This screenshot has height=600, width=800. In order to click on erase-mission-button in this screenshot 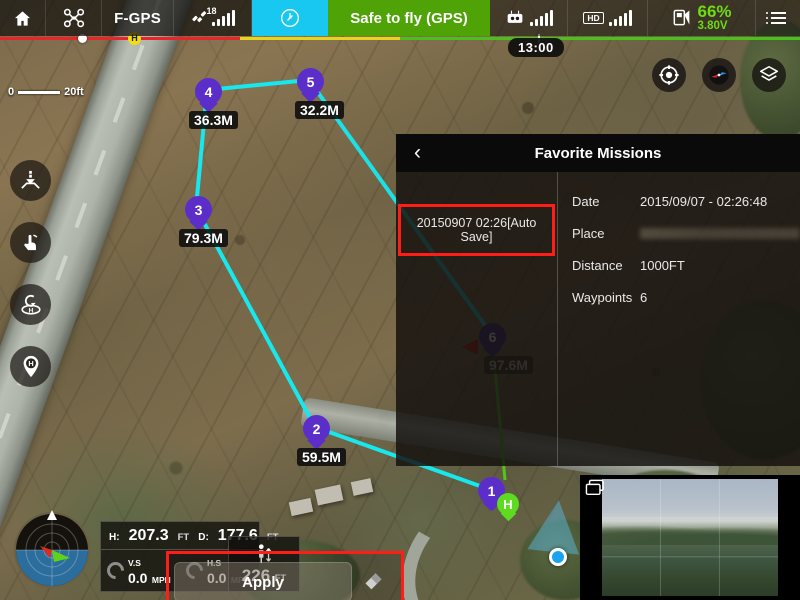, I will do `click(376, 581)`.